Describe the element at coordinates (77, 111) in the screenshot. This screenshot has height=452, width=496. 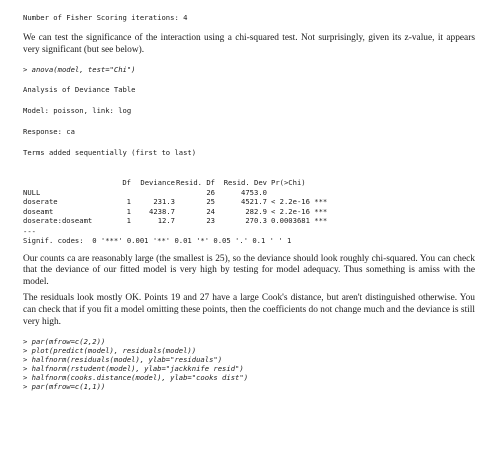
I see `model-line: Model: poisson, link: log` at that location.